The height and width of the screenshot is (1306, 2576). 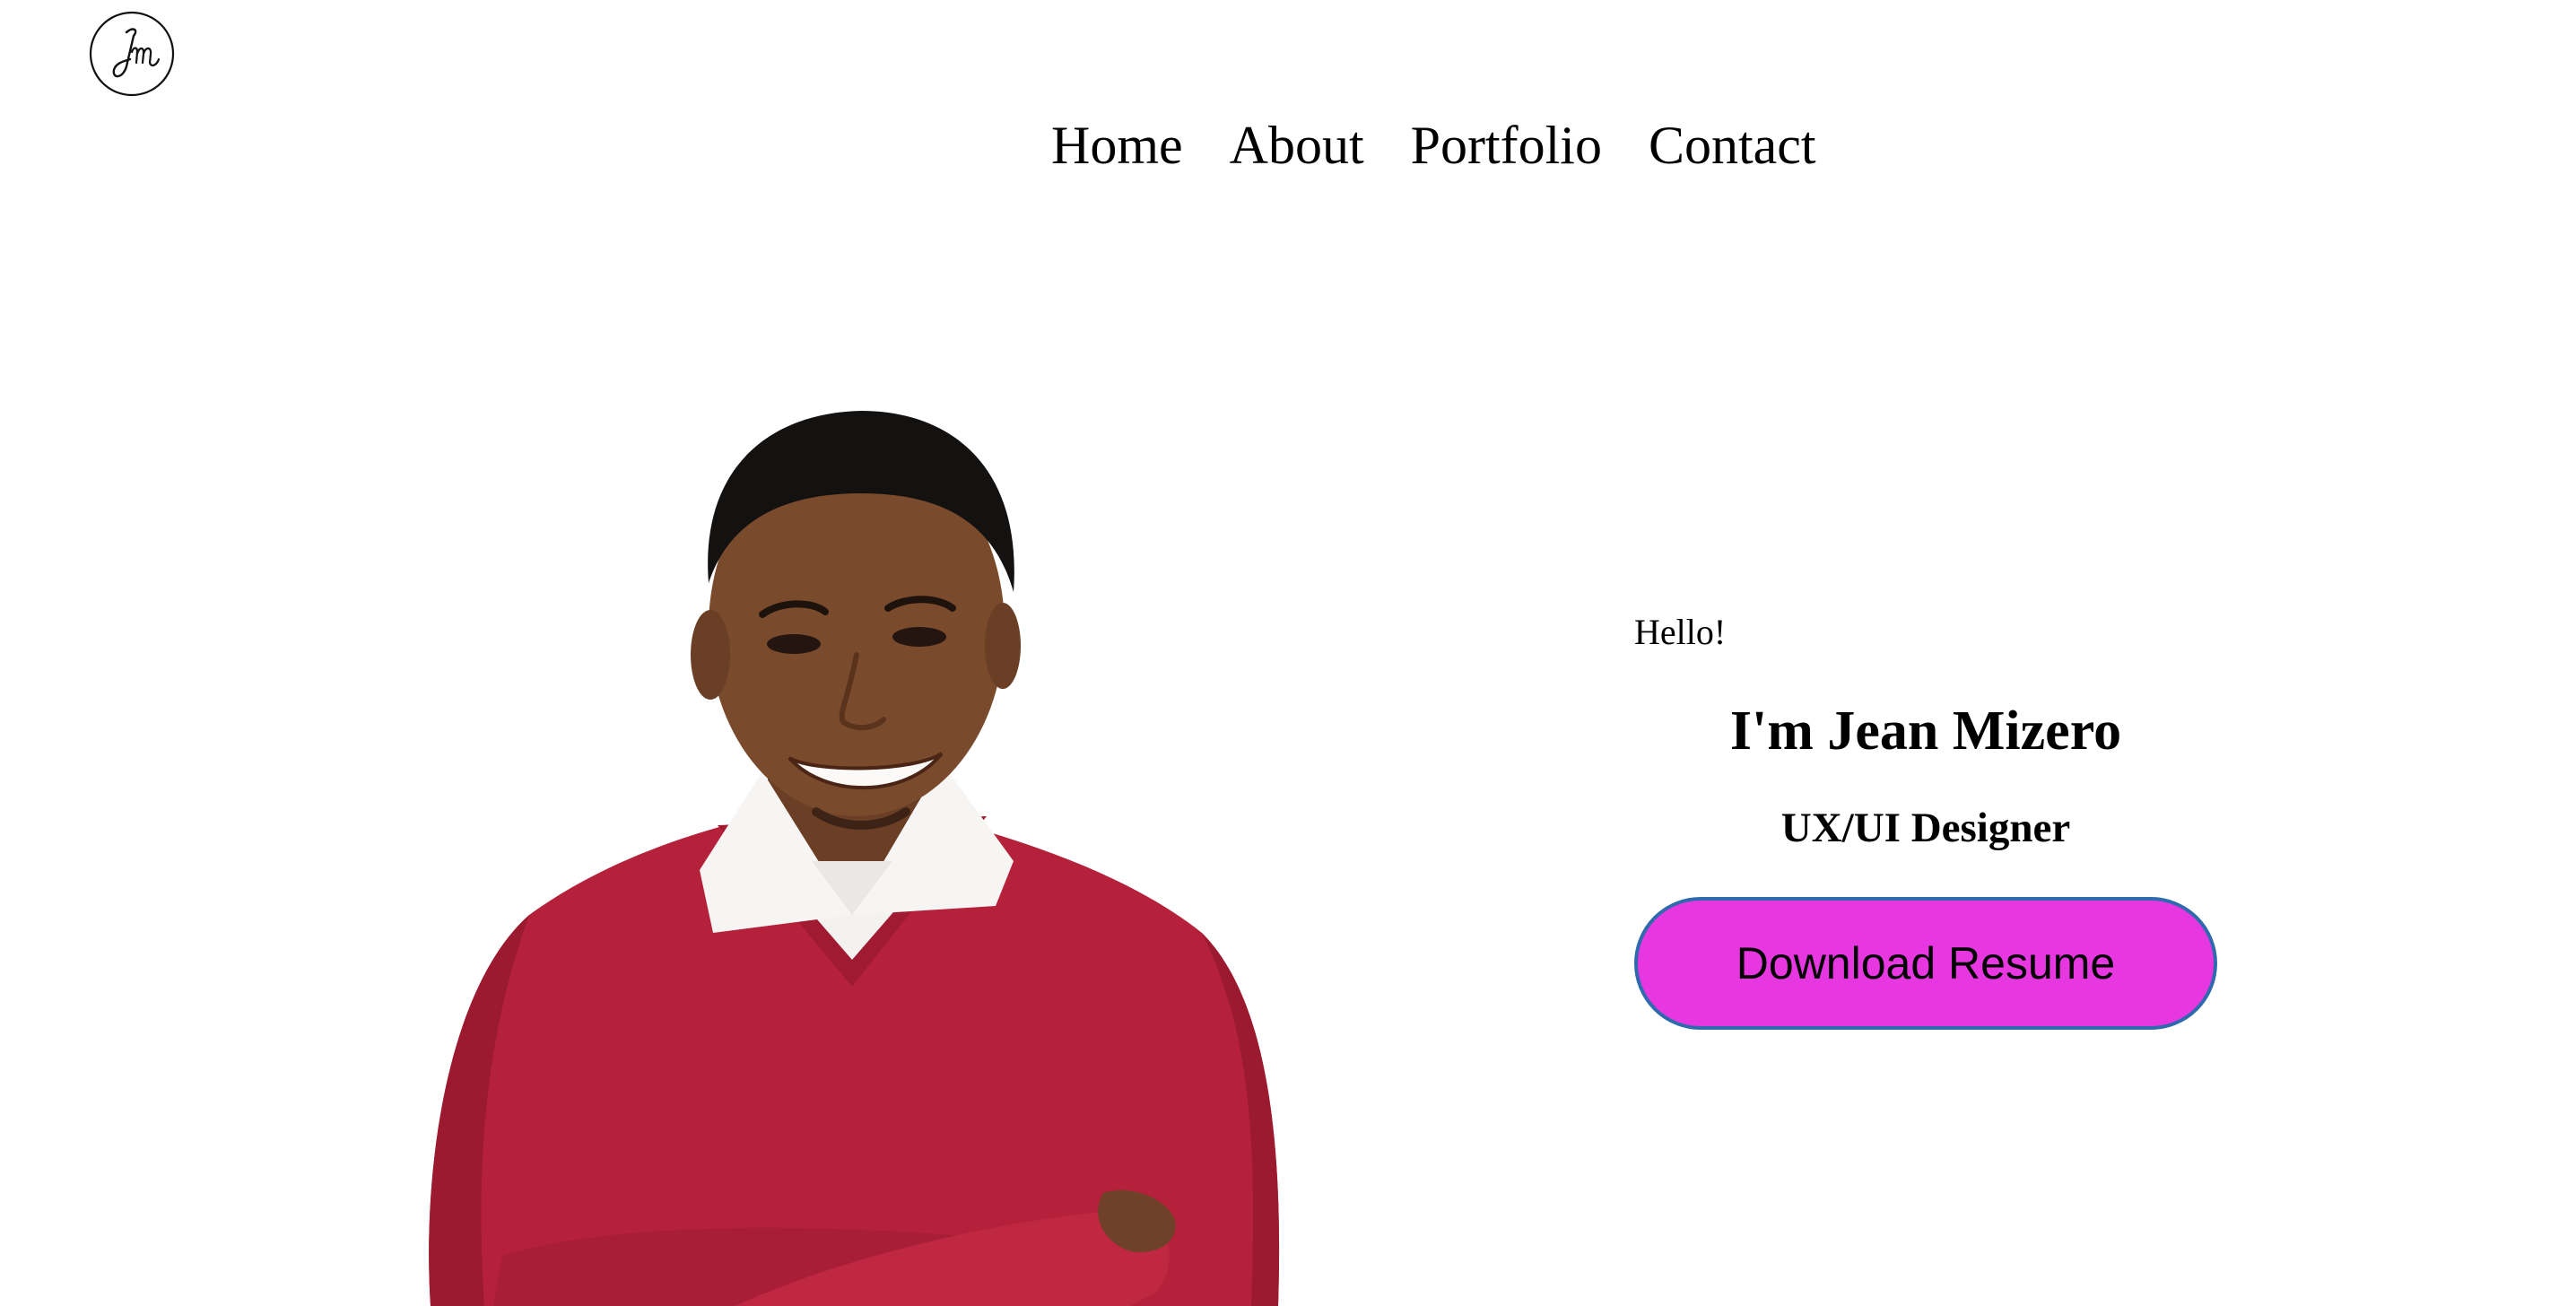 What do you see at coordinates (1925, 731) in the screenshot?
I see `hero-name: I'm Jean Mizero` at bounding box center [1925, 731].